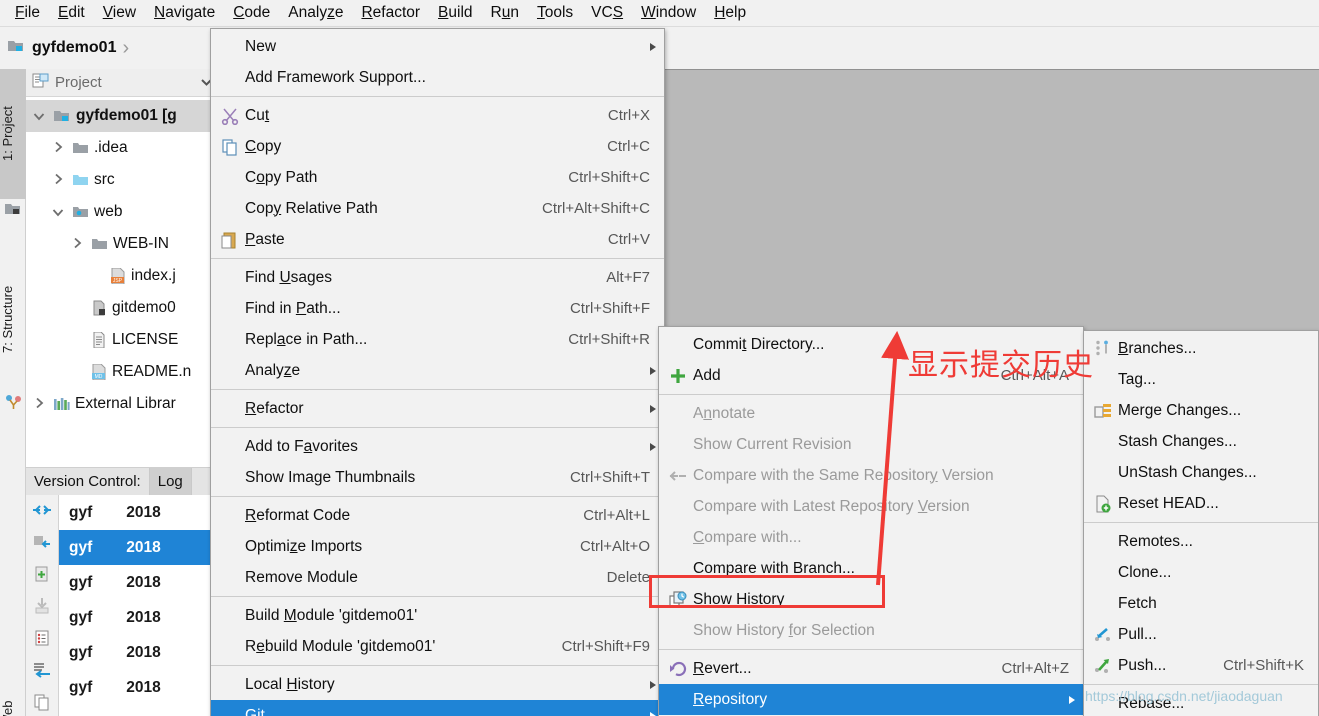  Describe the element at coordinates (437, 708) in the screenshot. I see `menu-item-git: Git` at that location.